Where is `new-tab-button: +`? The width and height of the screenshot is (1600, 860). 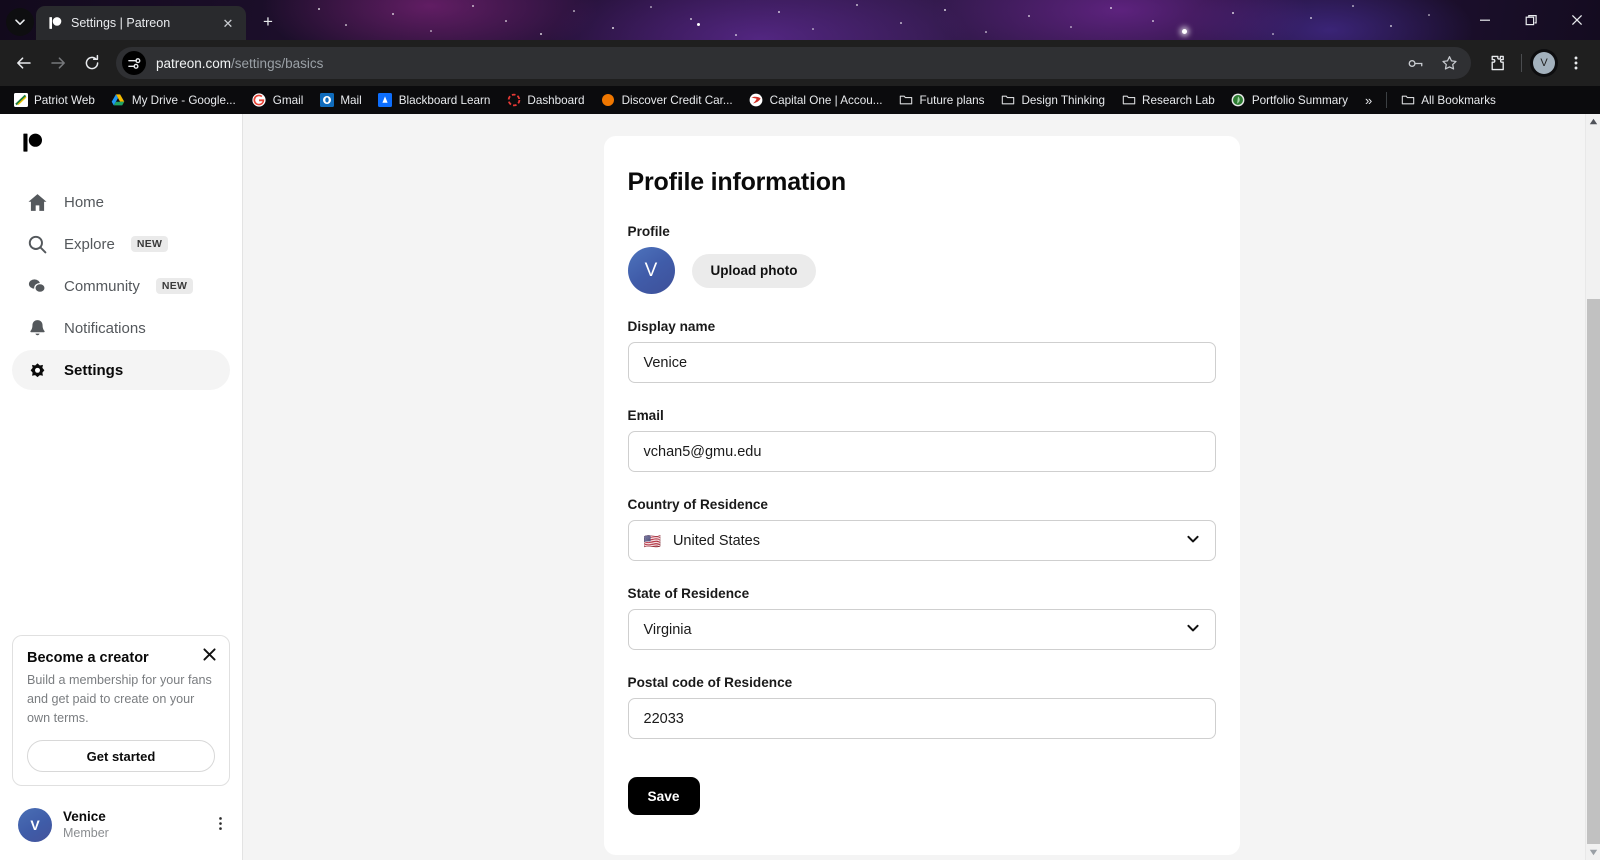
new-tab-button: + is located at coordinates (268, 22).